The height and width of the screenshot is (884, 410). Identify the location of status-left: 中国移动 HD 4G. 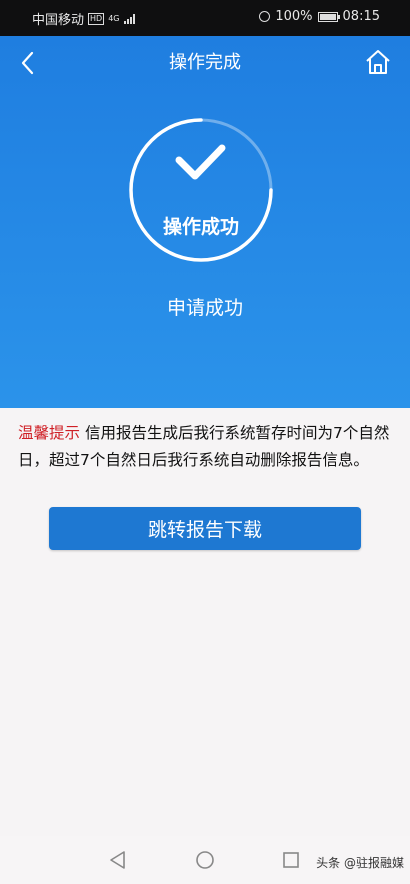
(83, 18).